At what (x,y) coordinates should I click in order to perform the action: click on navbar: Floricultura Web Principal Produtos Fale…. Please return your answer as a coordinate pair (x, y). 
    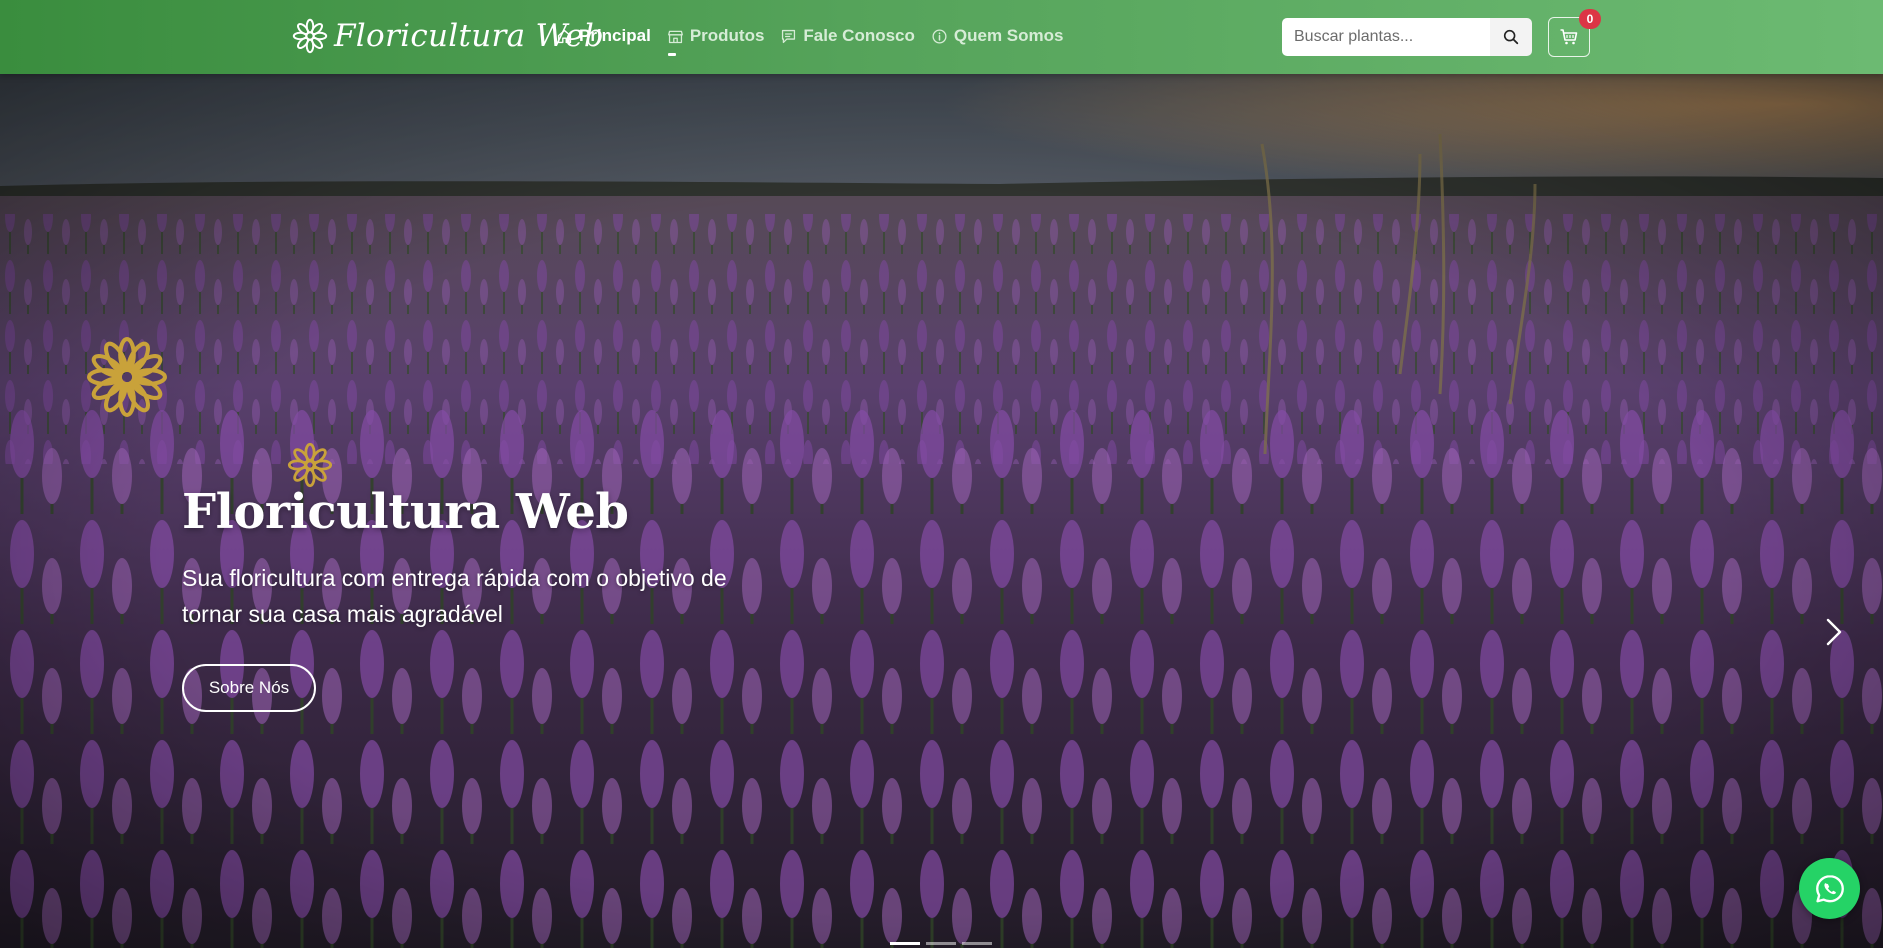
    Looking at the image, I should click on (941, 37).